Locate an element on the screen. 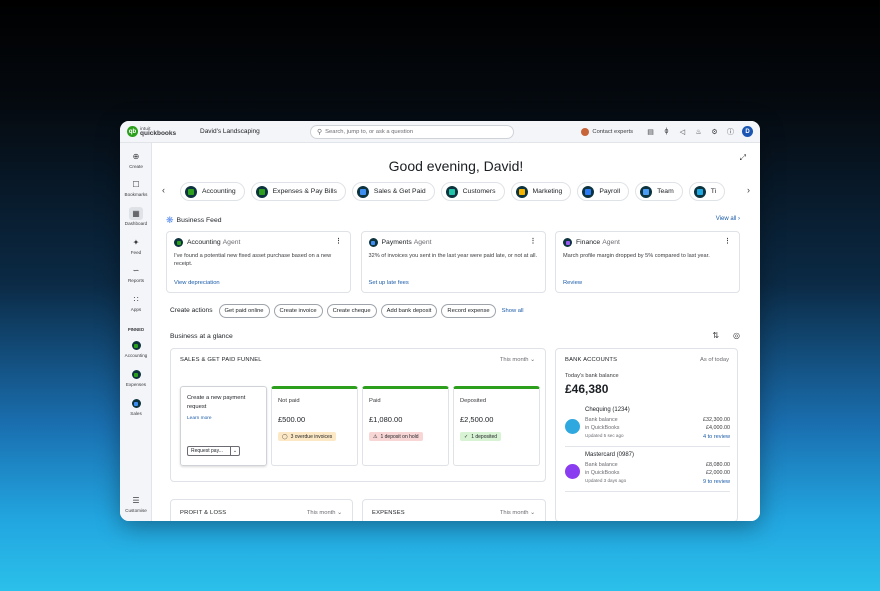 Image resolution: width=880 pixels, height=591 pixels. quickbooks-logo: qb intuit quickbooks is located at coordinates (156, 131).